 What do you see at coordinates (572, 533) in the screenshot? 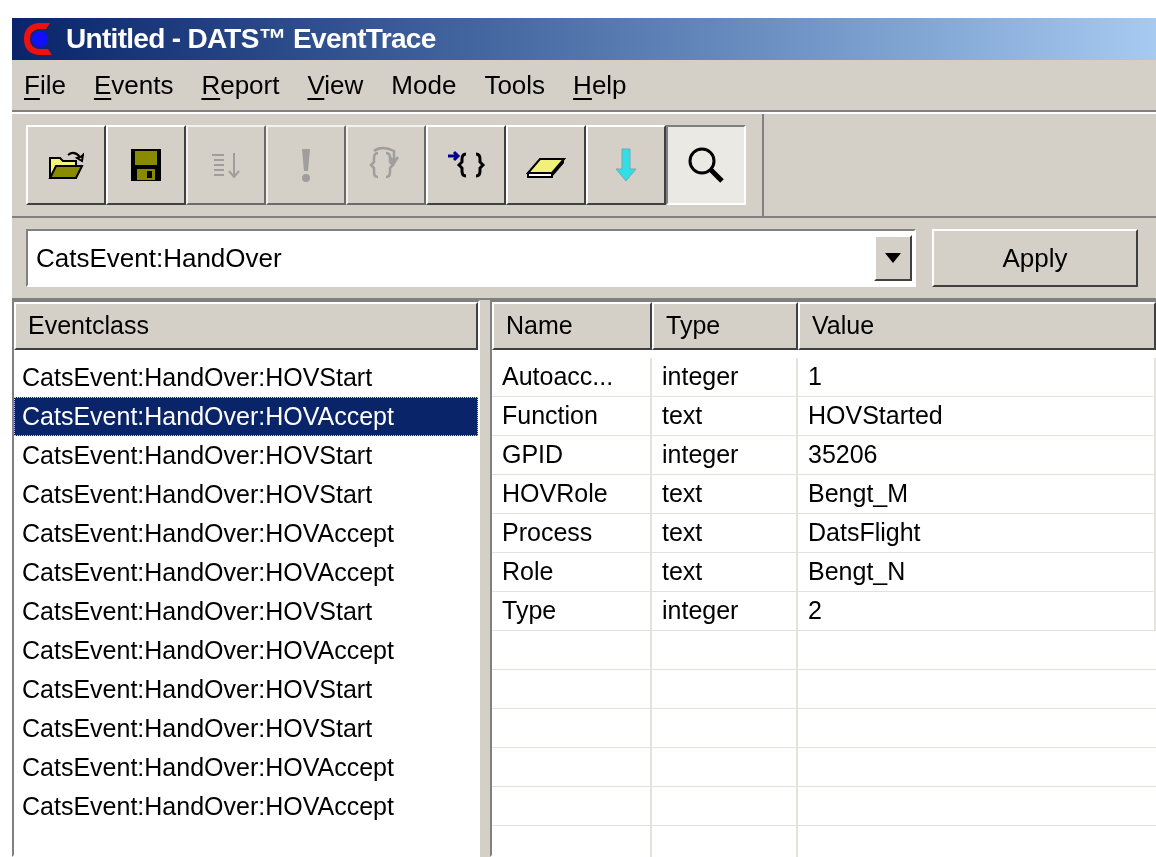
I see `table-cell: Process` at bounding box center [572, 533].